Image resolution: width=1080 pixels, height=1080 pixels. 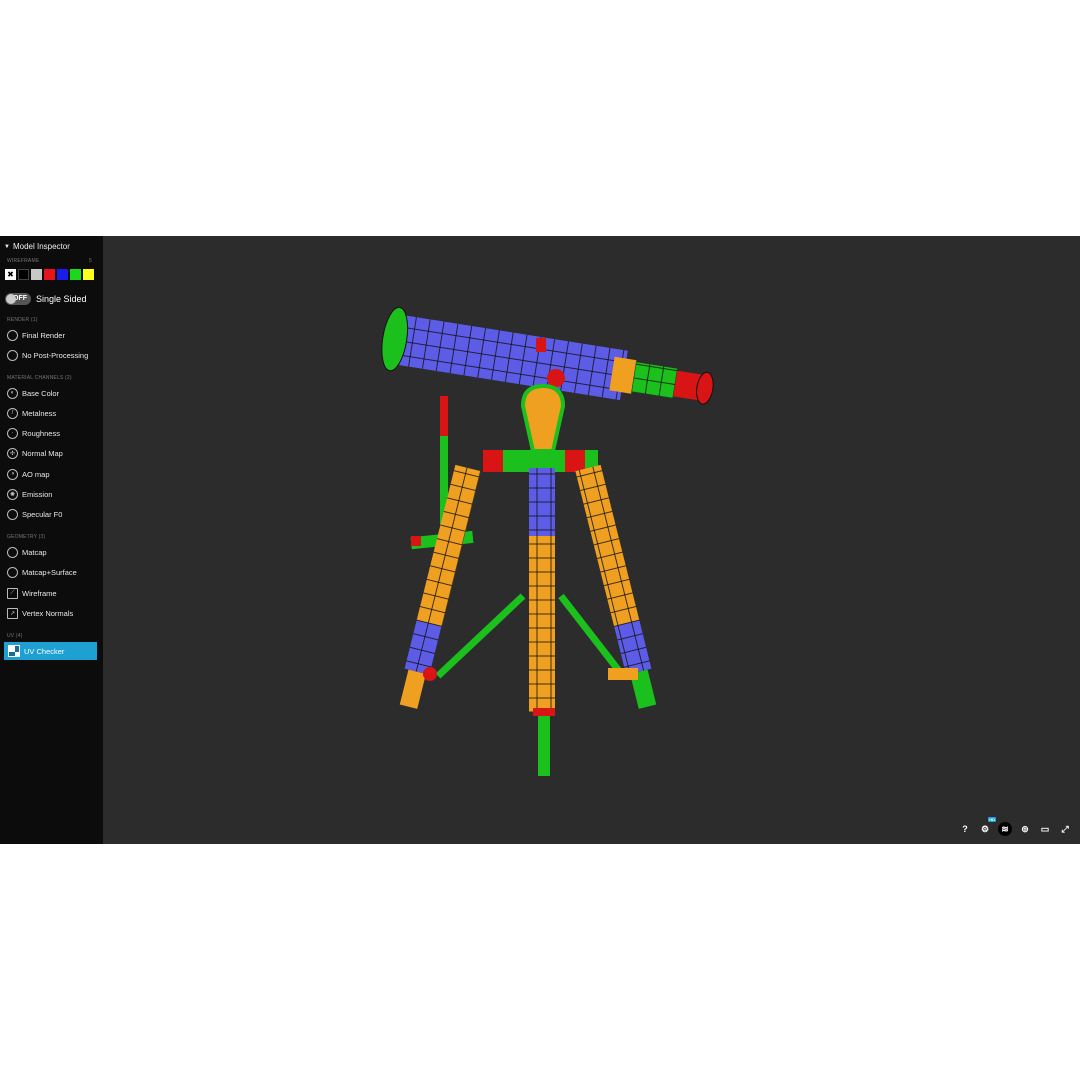 What do you see at coordinates (12, 355) in the screenshot?
I see `no-post-processing-icon` at bounding box center [12, 355].